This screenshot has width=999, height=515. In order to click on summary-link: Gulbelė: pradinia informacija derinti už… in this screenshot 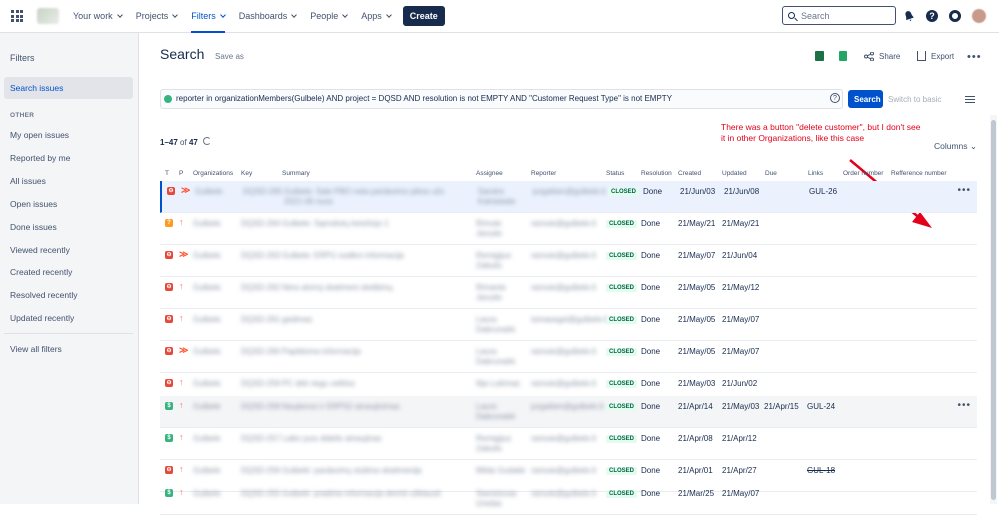, I will do `click(372, 494)`.